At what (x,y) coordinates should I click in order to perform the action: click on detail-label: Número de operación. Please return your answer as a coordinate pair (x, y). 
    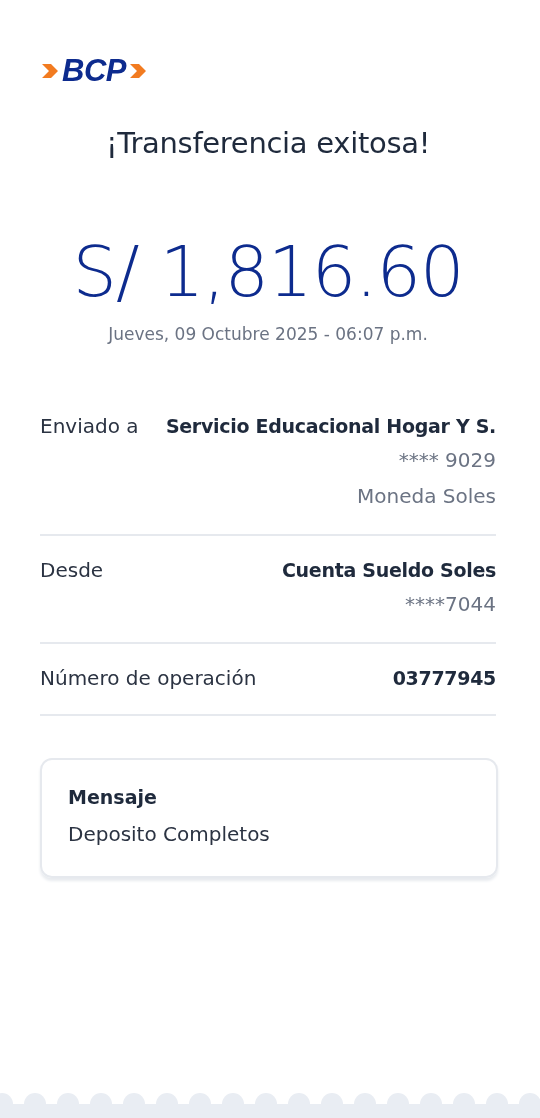
    Looking at the image, I should click on (148, 678).